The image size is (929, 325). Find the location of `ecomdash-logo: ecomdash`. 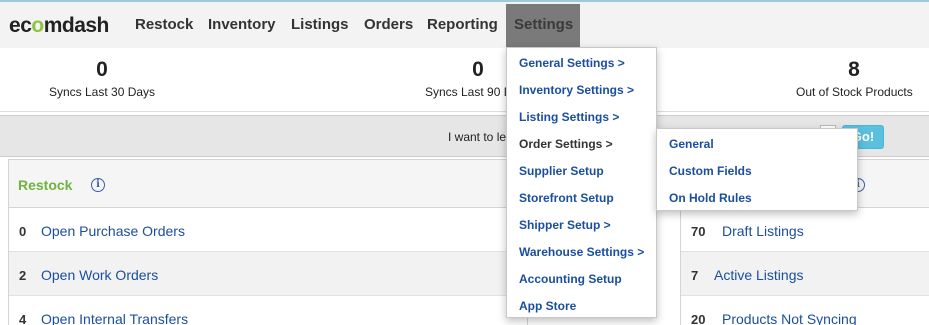

ecomdash-logo: ecomdash is located at coordinates (59, 26).